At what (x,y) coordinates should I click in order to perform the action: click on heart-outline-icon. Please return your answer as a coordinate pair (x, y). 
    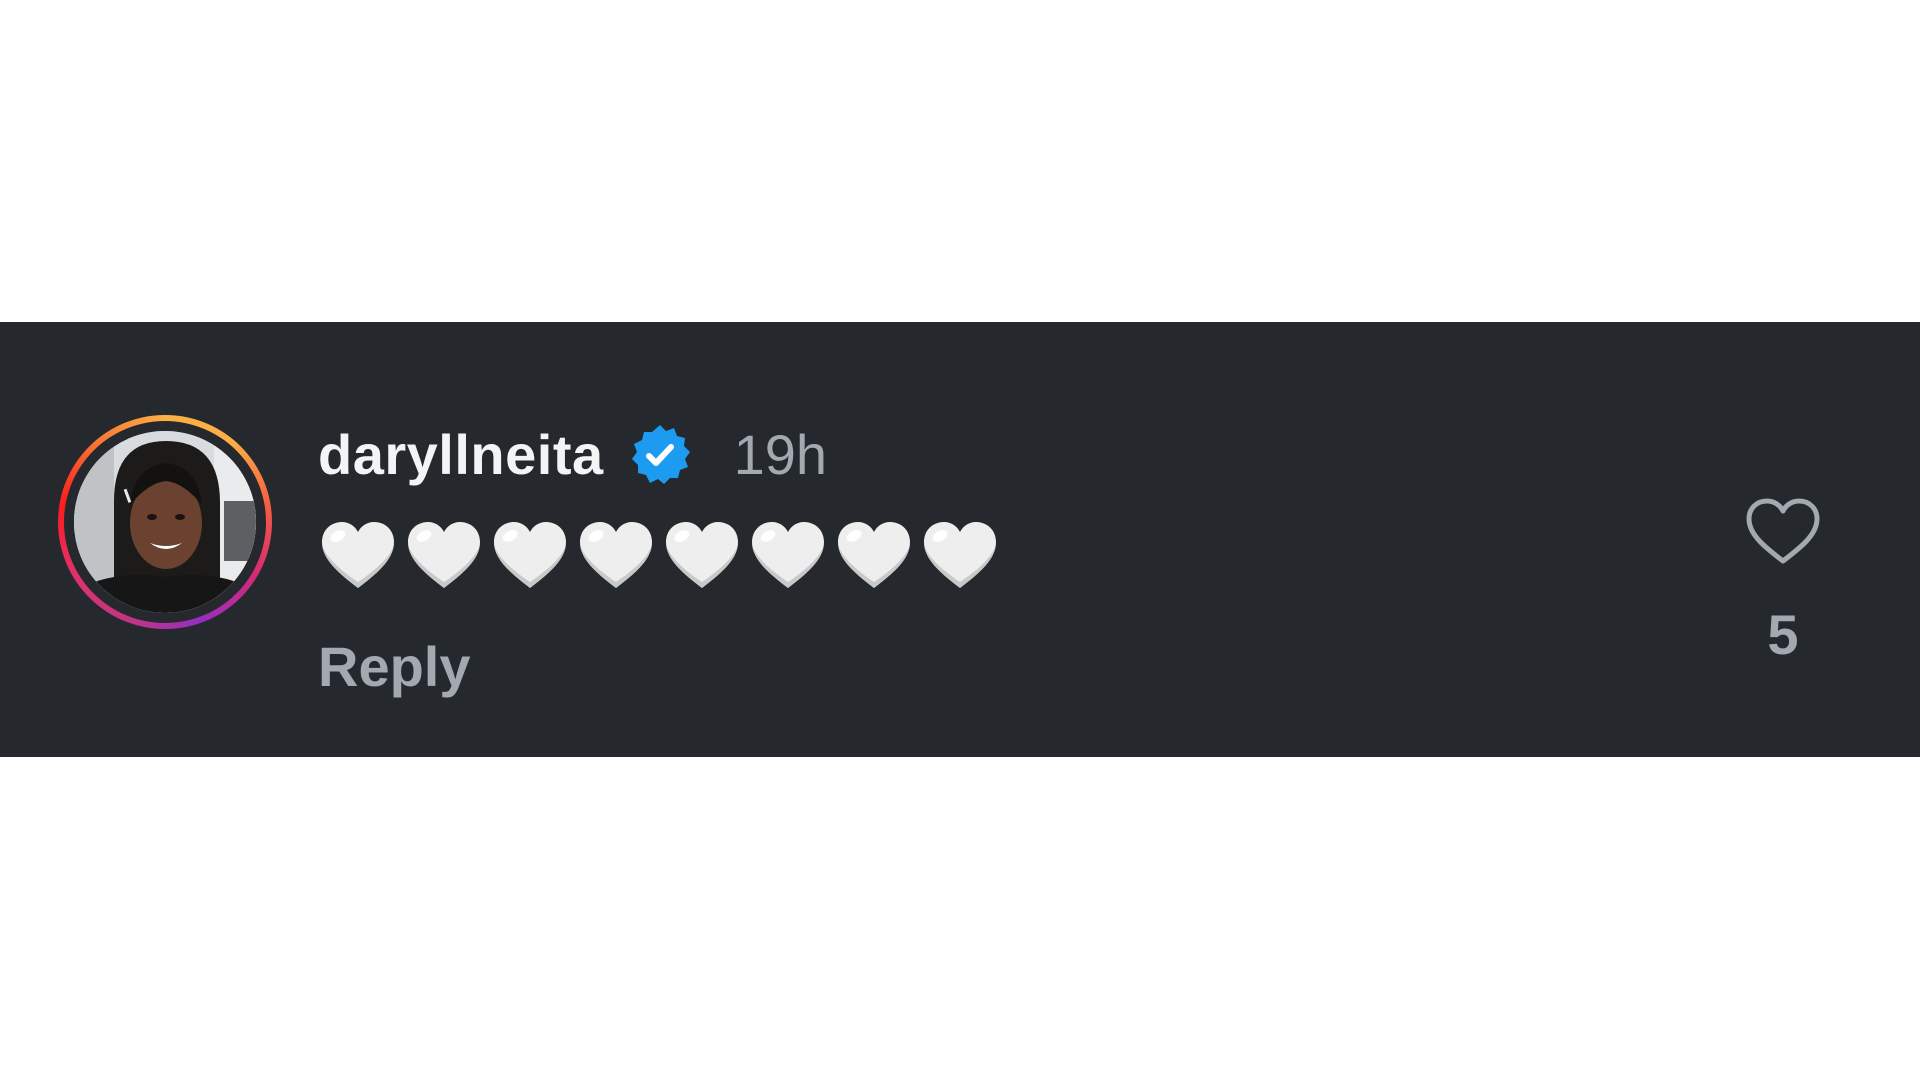
    Looking at the image, I should click on (1783, 531).